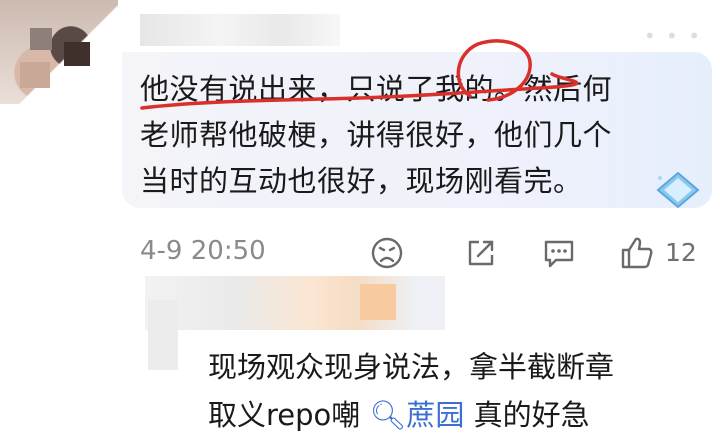 The height and width of the screenshot is (440, 720). What do you see at coordinates (388, 415) in the screenshot?
I see `search-icon: 🔍︎` at bounding box center [388, 415].